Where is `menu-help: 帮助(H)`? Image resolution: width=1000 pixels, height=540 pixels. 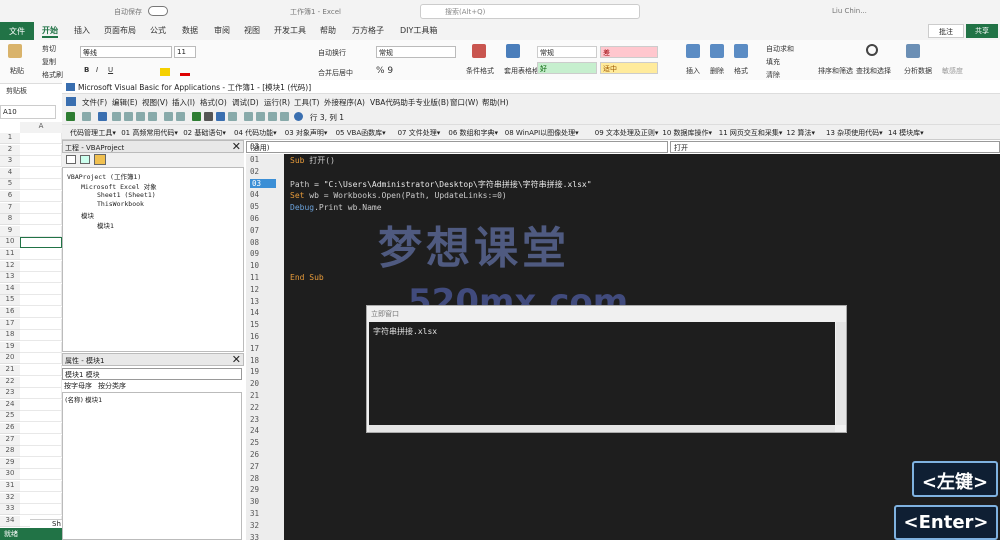 menu-help: 帮助(H) is located at coordinates (495, 102).